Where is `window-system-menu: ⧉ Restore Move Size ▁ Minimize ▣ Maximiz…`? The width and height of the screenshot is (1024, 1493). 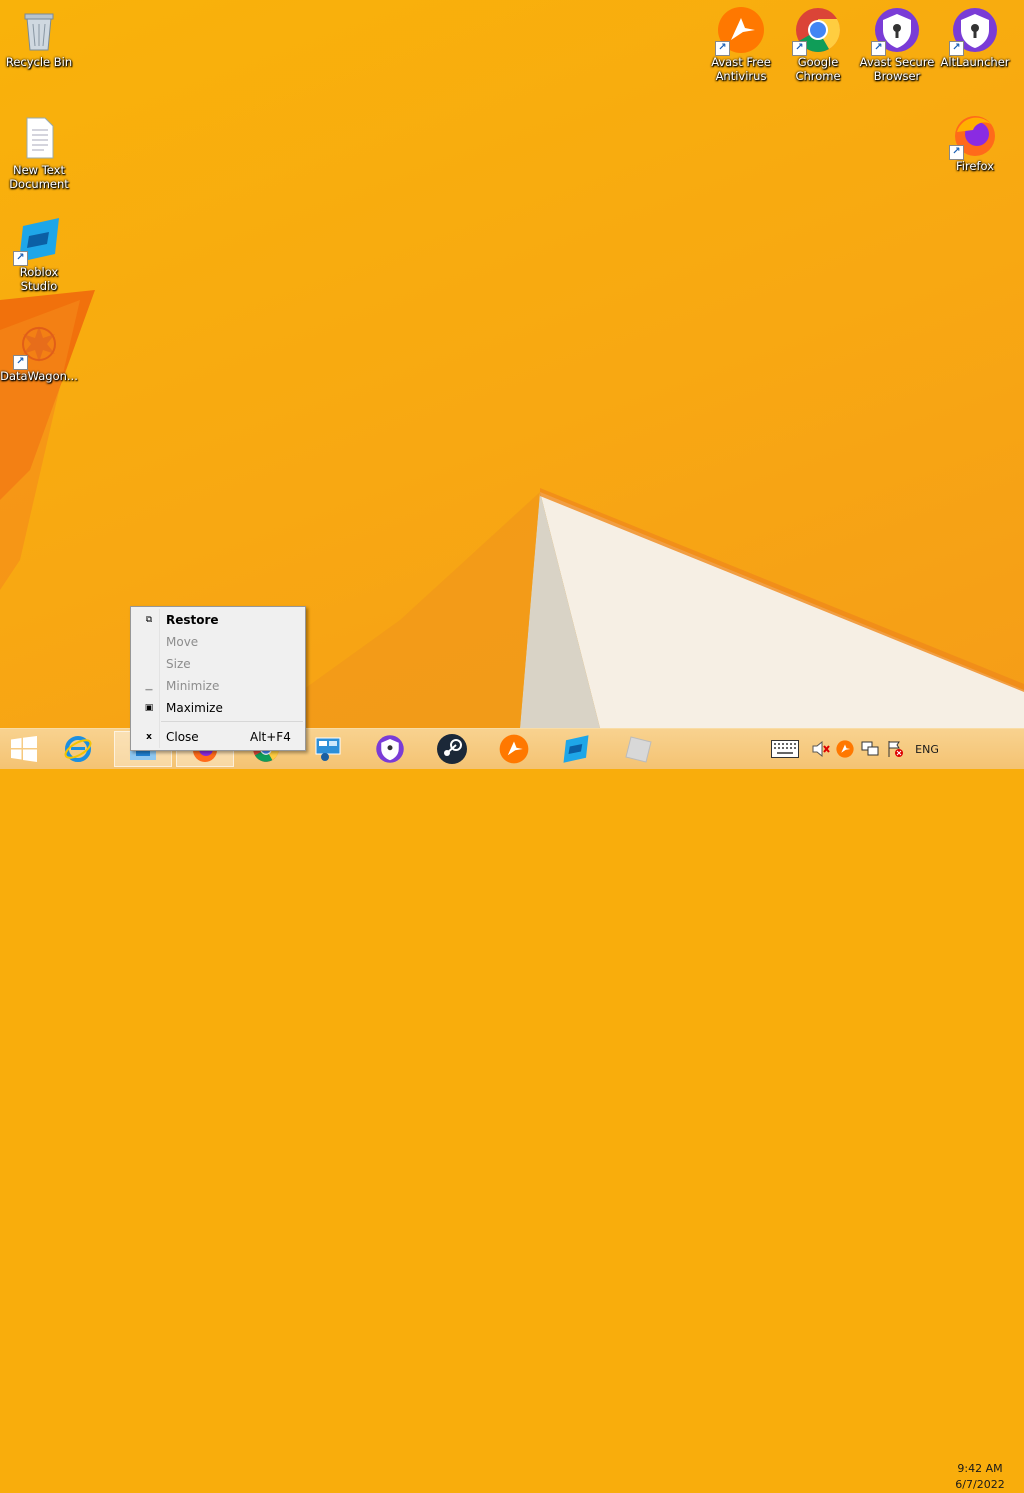 window-system-menu: ⧉ Restore Move Size ▁ Minimize ▣ Maximiz… is located at coordinates (218, 678).